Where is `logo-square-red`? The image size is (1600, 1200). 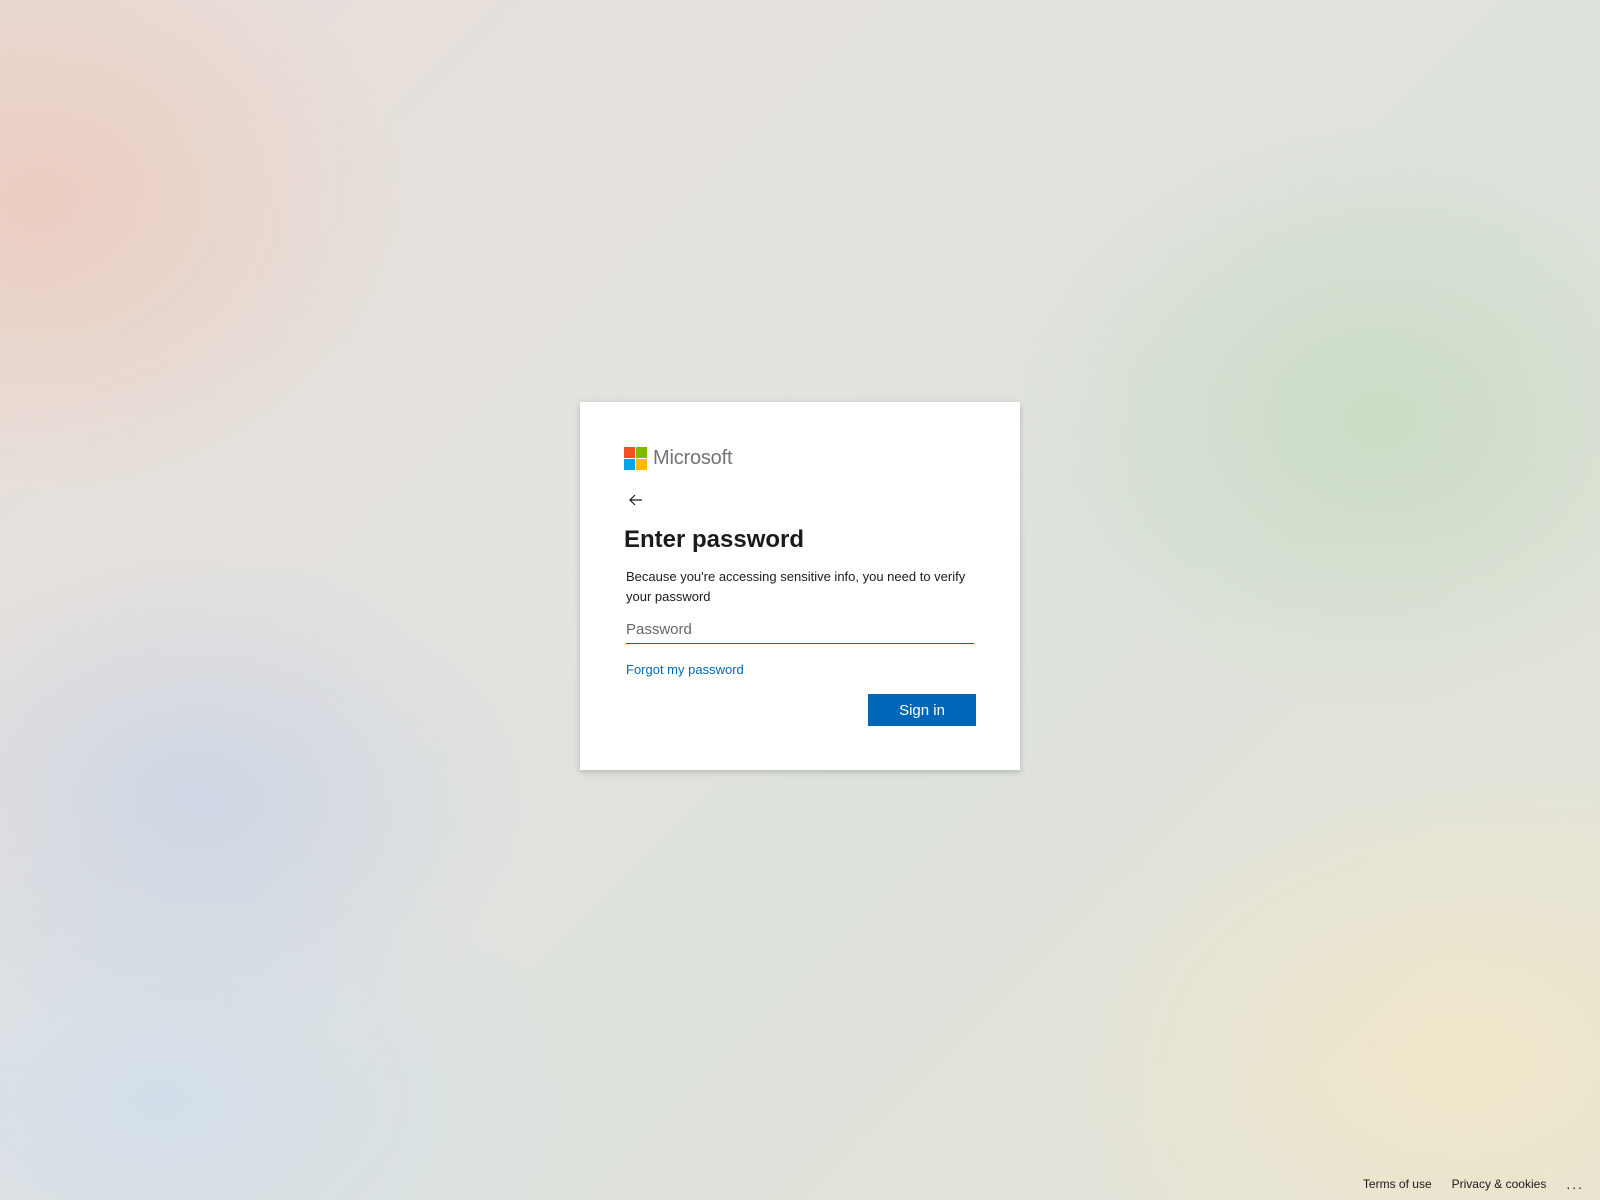
logo-square-red is located at coordinates (629, 452).